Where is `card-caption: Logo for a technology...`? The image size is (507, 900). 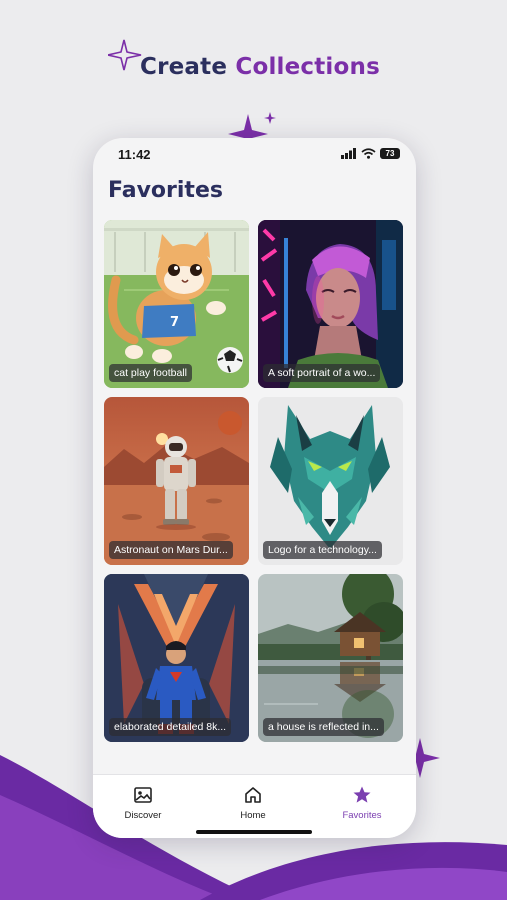
card-caption: Logo for a technology... is located at coordinates (322, 550).